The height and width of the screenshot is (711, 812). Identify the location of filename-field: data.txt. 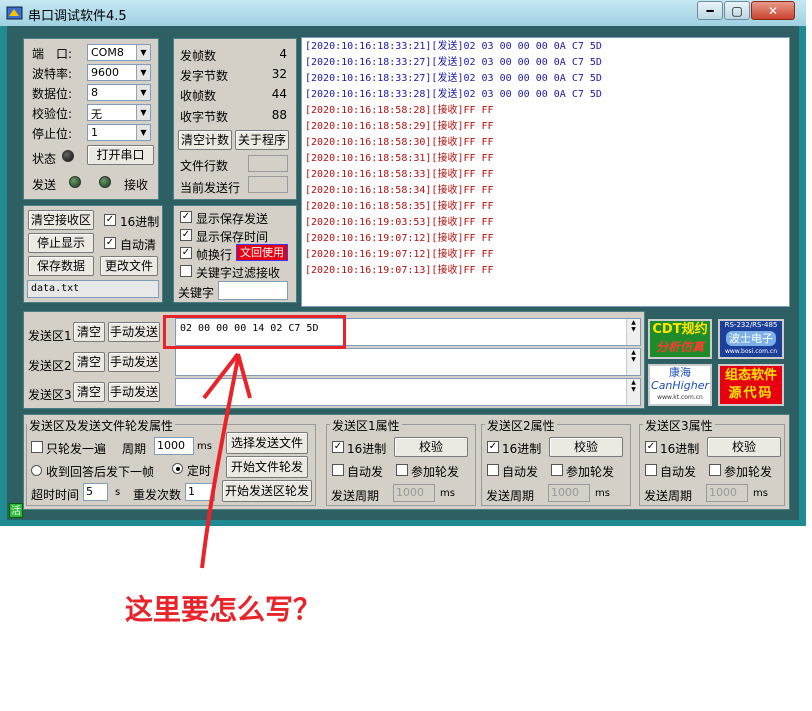
(93, 289).